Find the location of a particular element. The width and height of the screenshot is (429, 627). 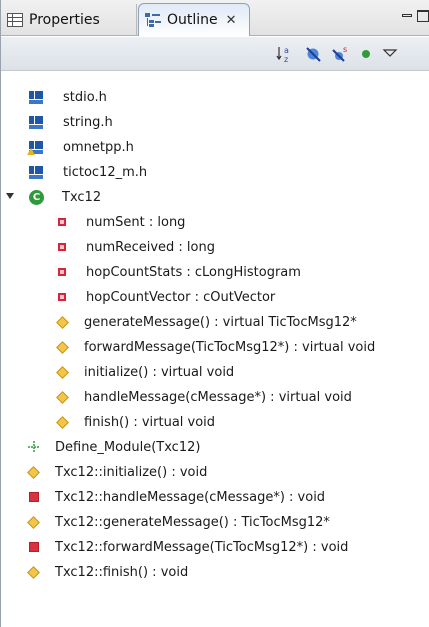

macro-icon is located at coordinates (34, 447).